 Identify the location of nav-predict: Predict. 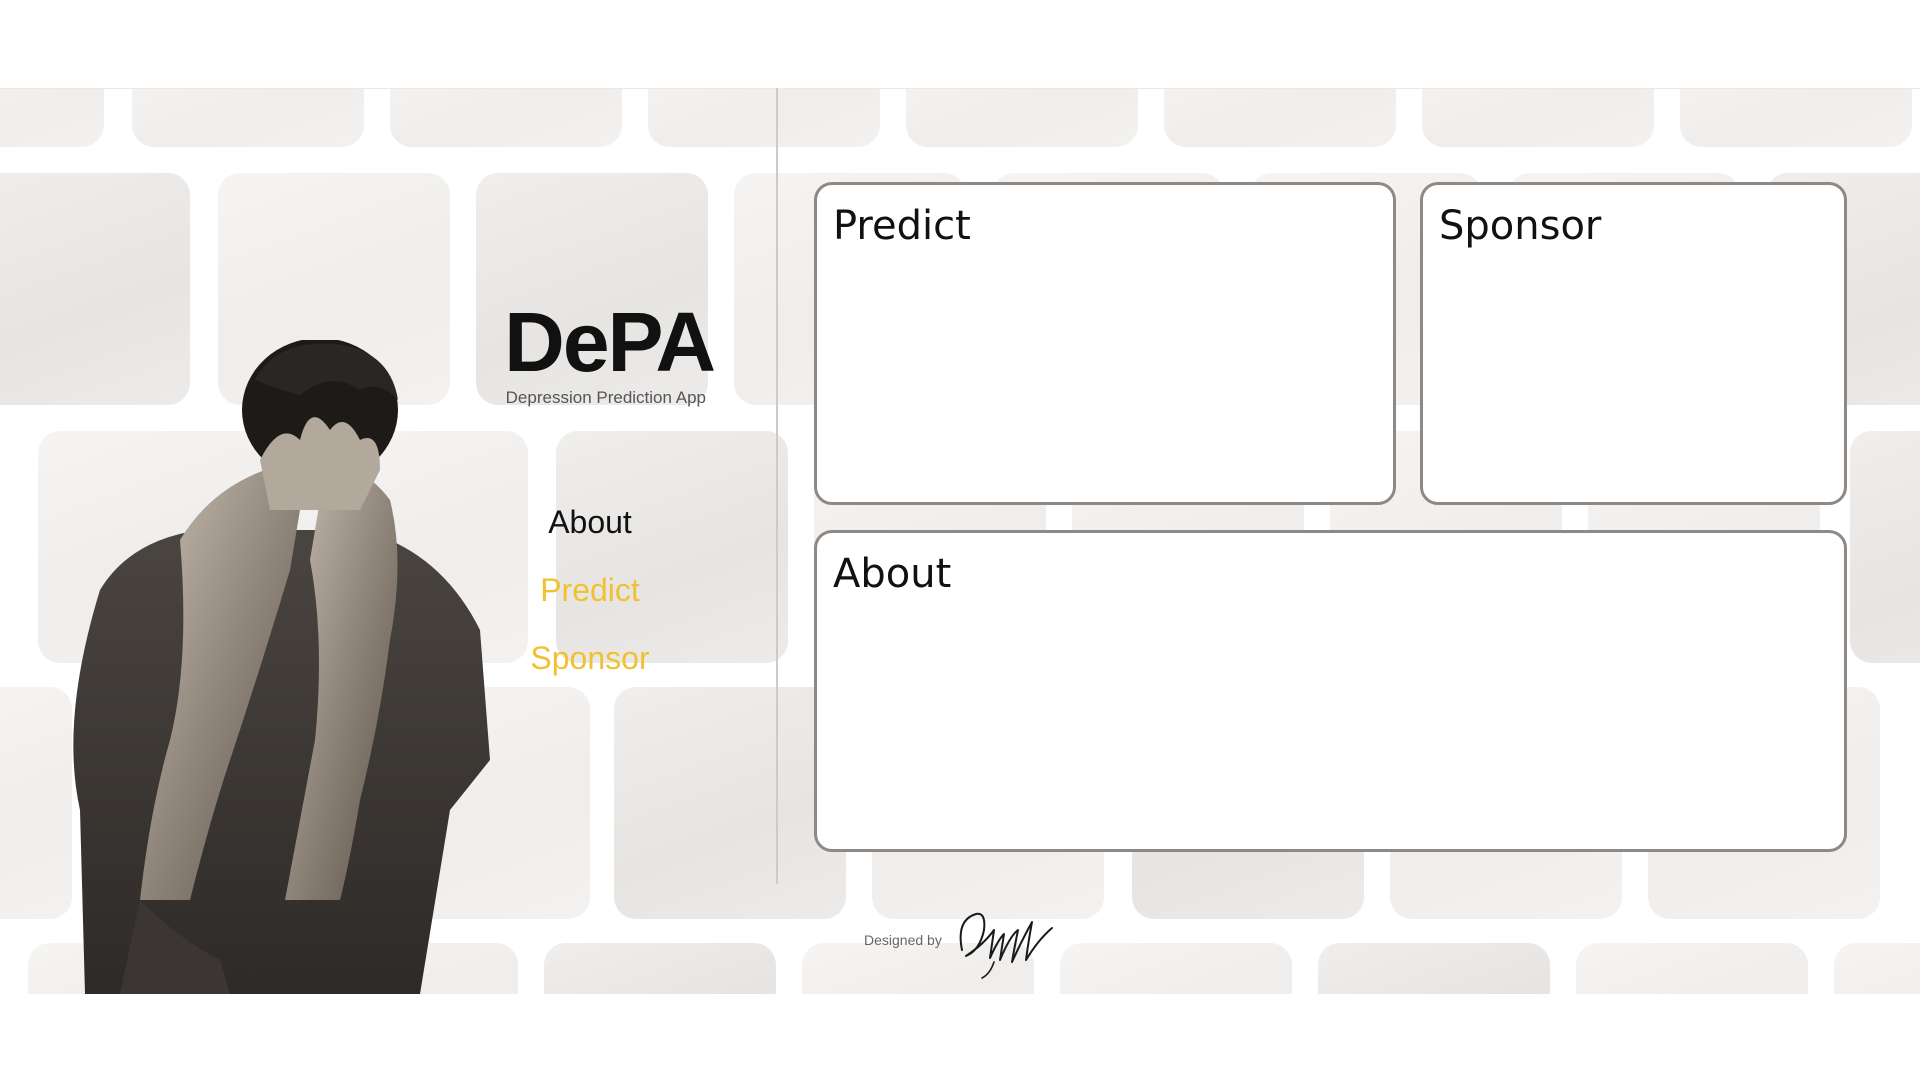
(590, 590).